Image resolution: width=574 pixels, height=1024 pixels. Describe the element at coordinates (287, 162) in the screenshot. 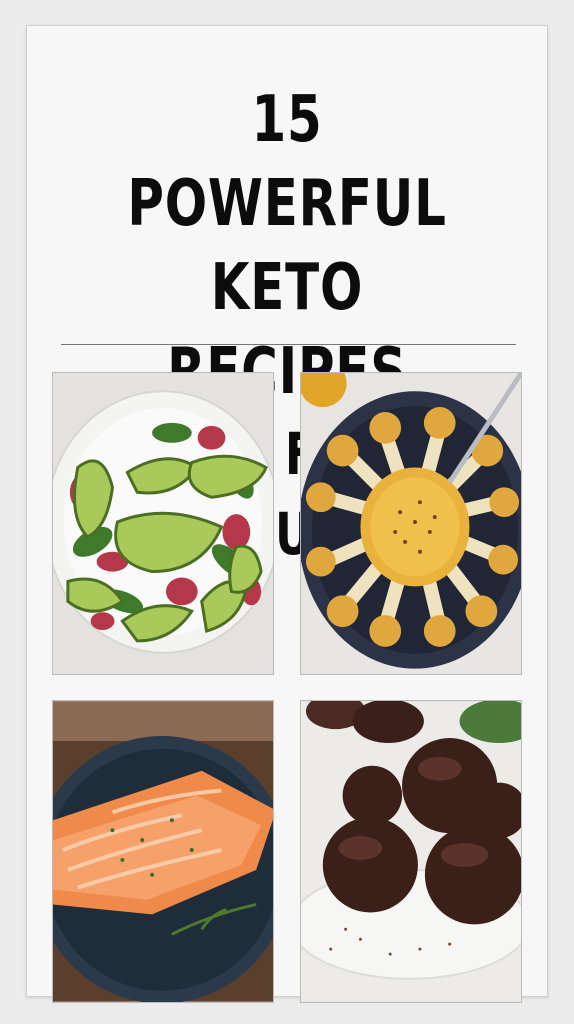

I see `title-line-1: 15 POWERFUL` at that location.